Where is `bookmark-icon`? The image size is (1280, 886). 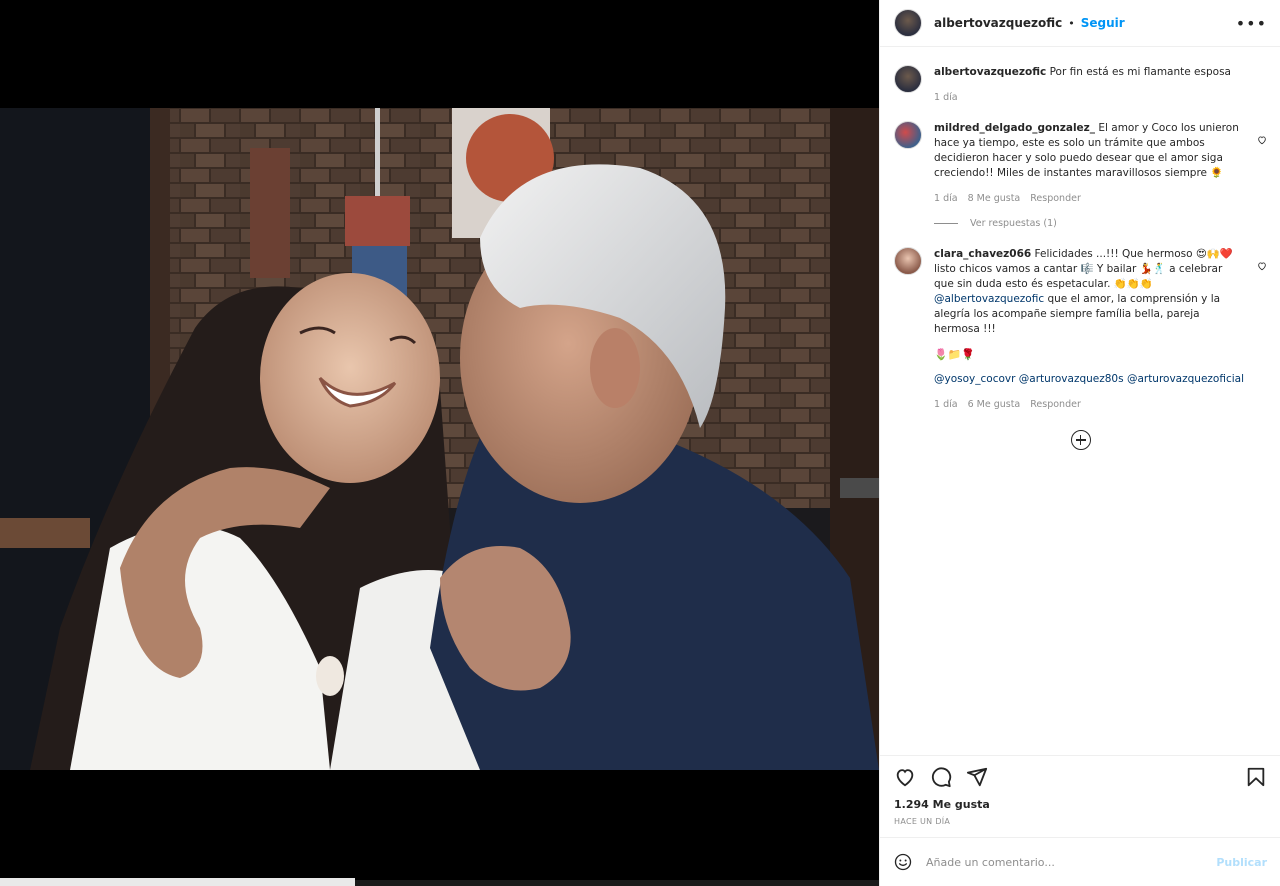 bookmark-icon is located at coordinates (1256, 777).